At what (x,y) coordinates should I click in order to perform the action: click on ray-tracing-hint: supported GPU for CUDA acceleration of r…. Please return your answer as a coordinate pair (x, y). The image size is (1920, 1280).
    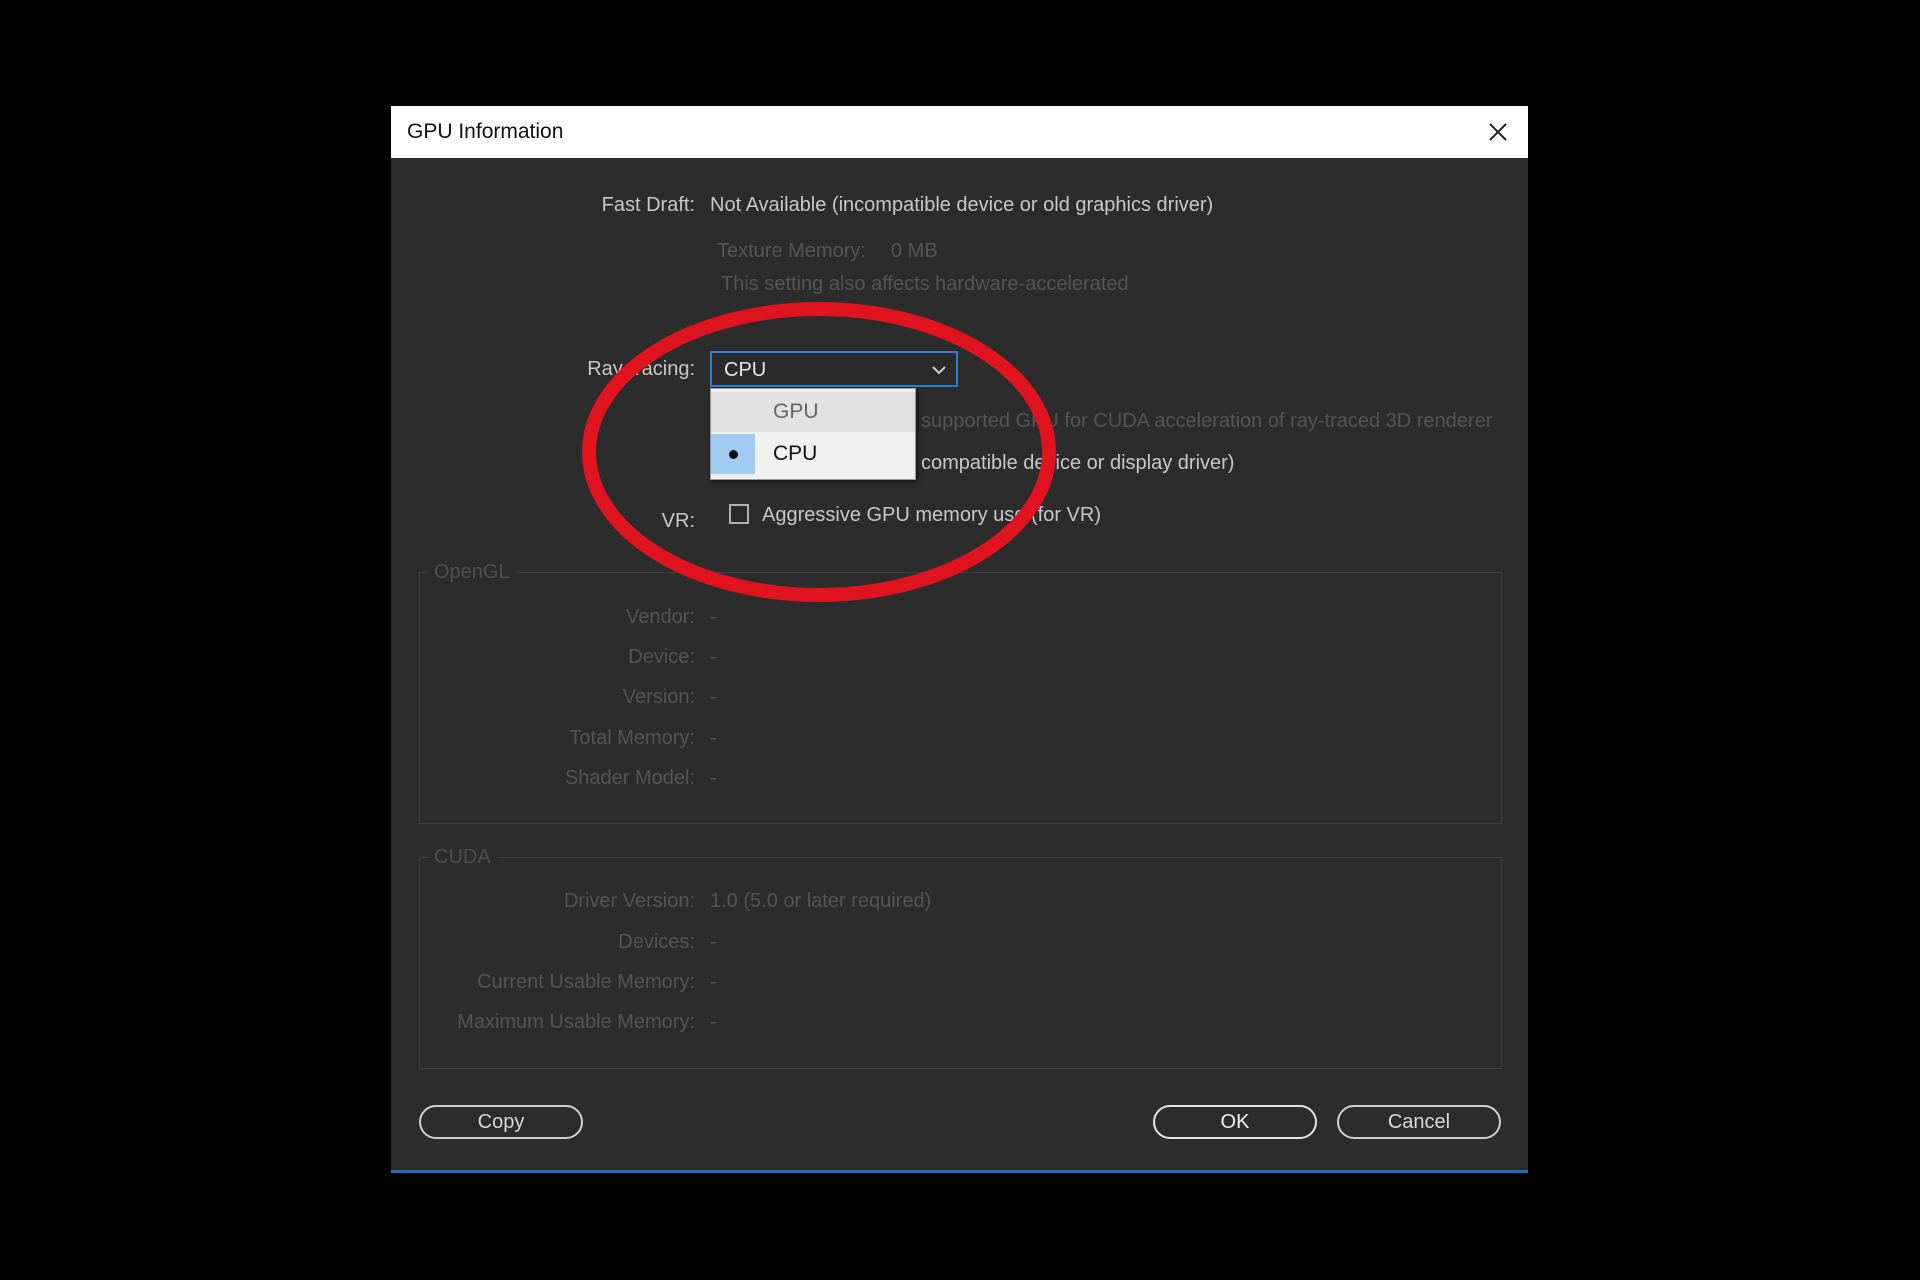
    Looking at the image, I should click on (1207, 421).